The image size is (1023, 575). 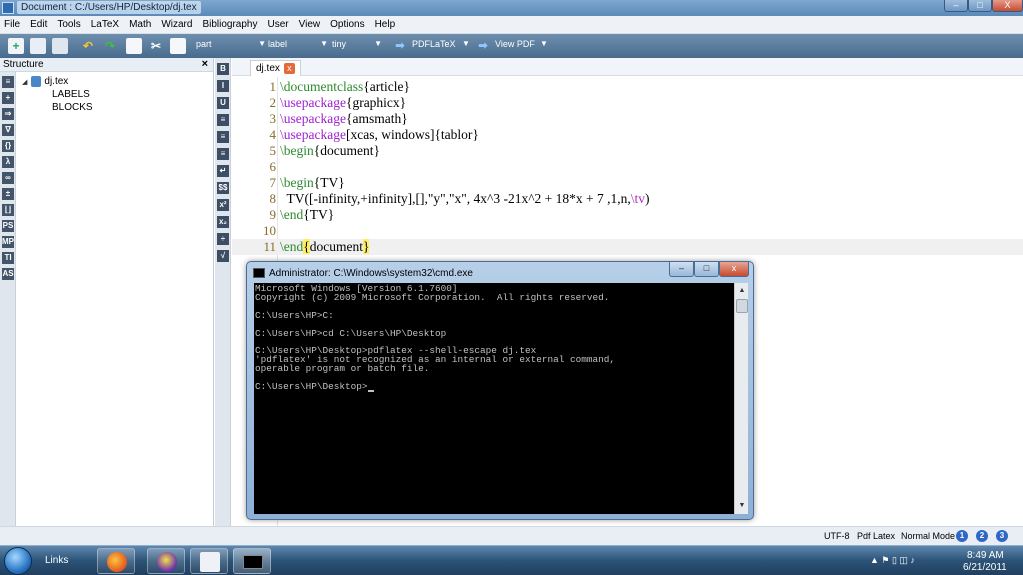 I want to click on left-right-icon: ⌊⌋, so click(x=8, y=210).